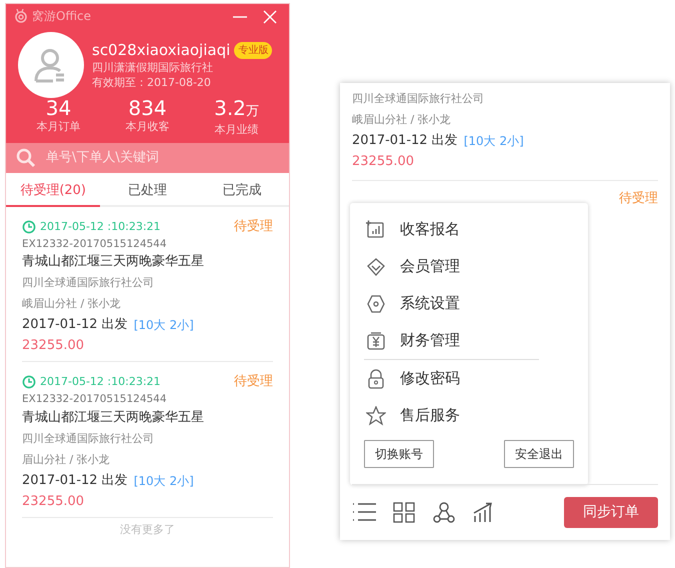 The image size is (675, 568). Describe the element at coordinates (59, 127) in the screenshot. I see `stat-label: 本月订单` at that location.